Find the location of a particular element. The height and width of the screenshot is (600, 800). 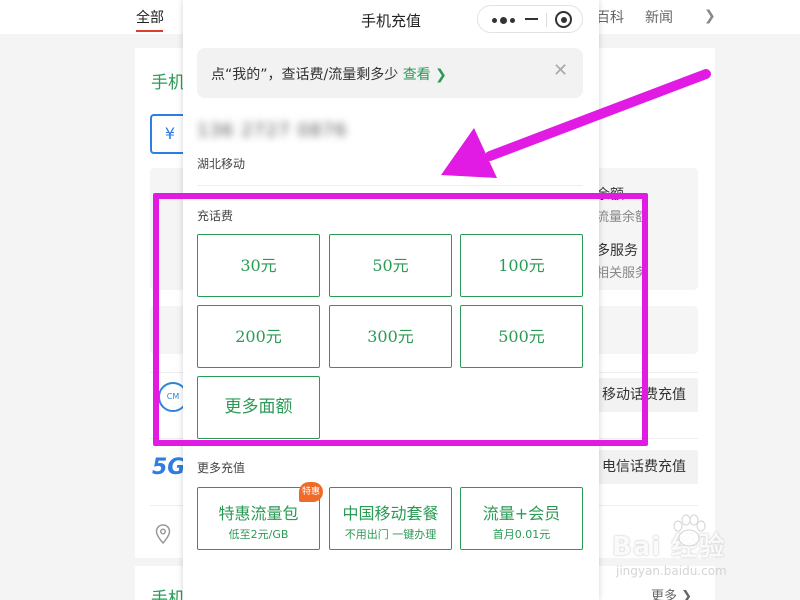

more-dots-icon is located at coordinates (505, 20).